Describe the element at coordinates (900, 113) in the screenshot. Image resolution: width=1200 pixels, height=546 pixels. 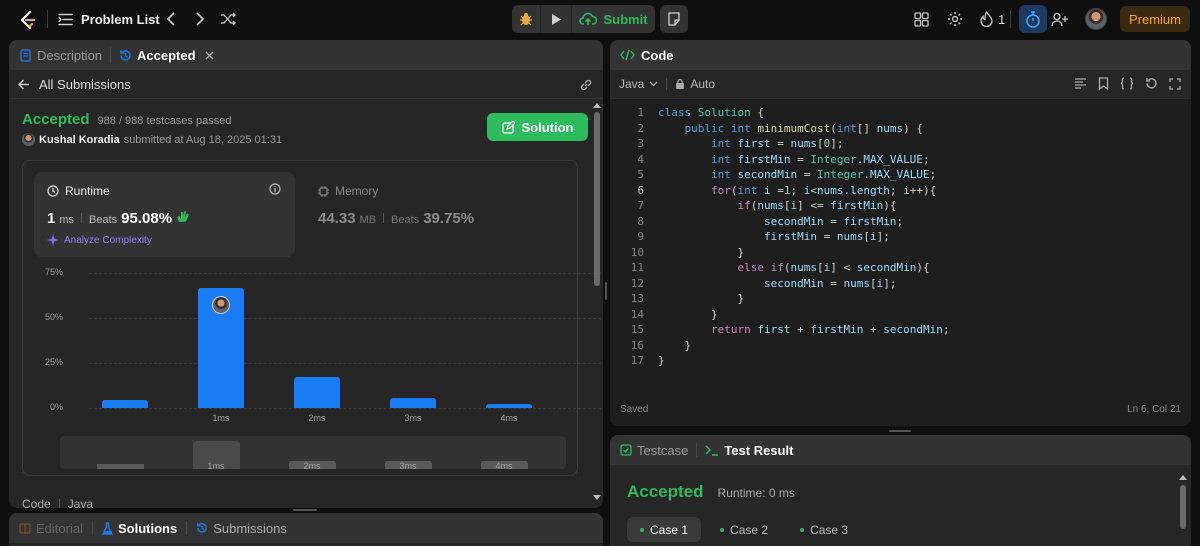
I see `code-line: 1 class Solution {` at that location.